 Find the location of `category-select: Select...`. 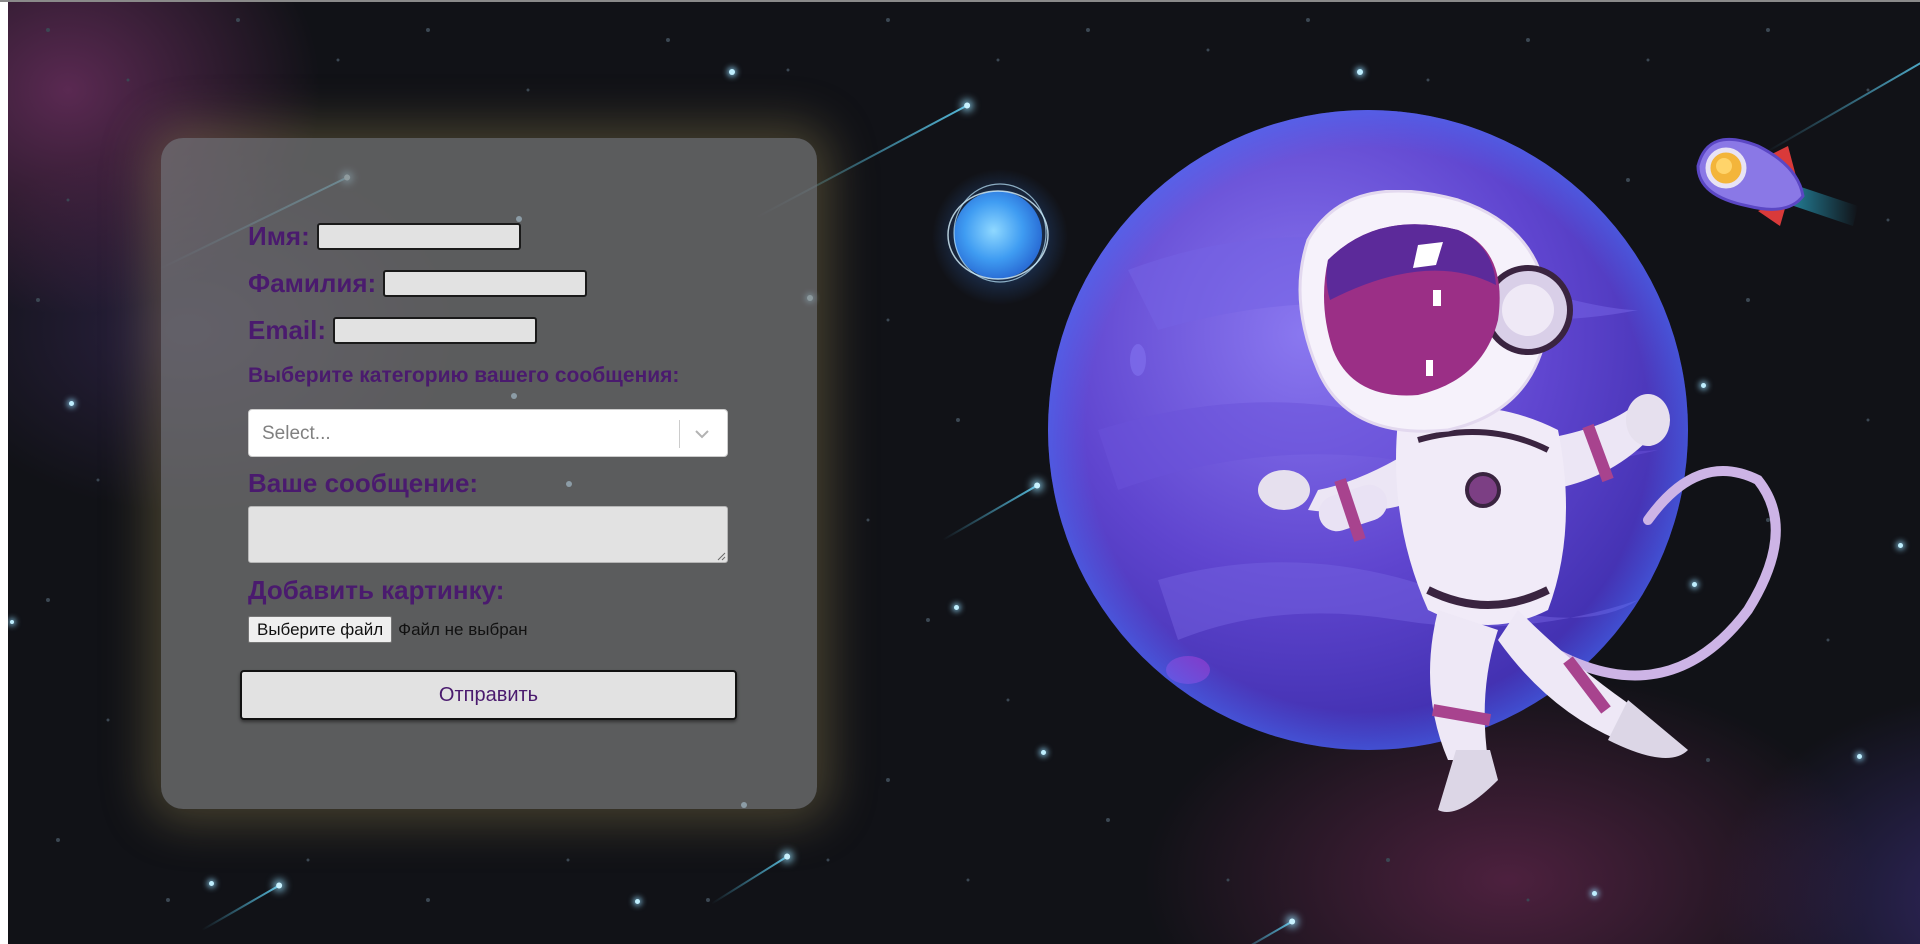

category-select: Select... is located at coordinates (488, 433).